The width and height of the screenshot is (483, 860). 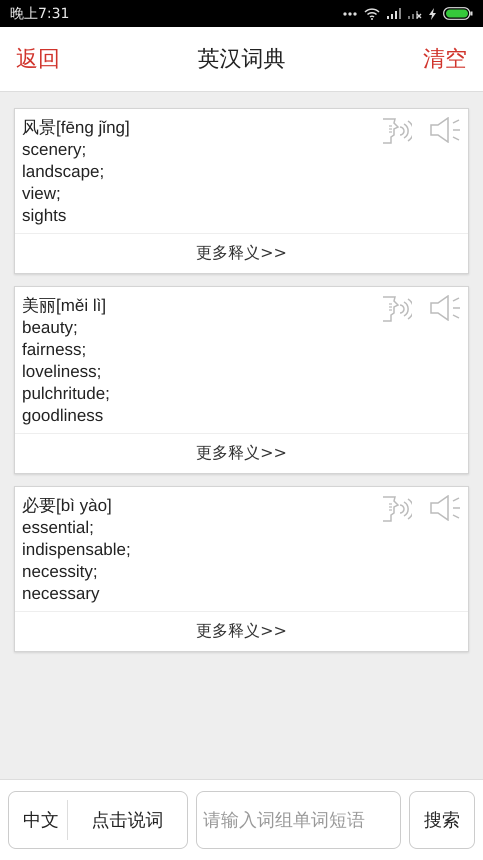 I want to click on headword: 美丽[měi lì], so click(x=65, y=306).